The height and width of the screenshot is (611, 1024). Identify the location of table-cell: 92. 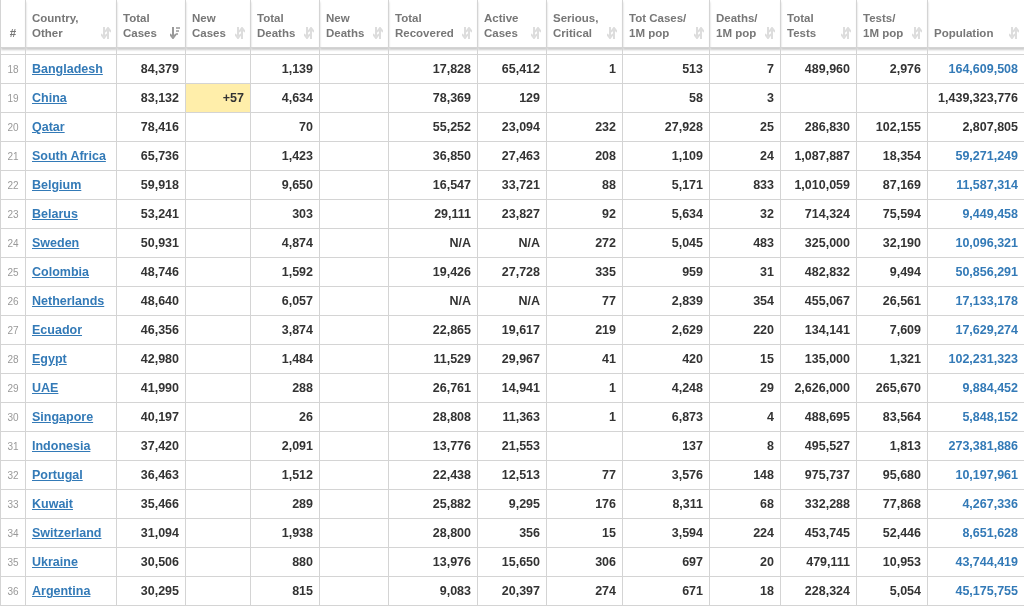
(584, 214).